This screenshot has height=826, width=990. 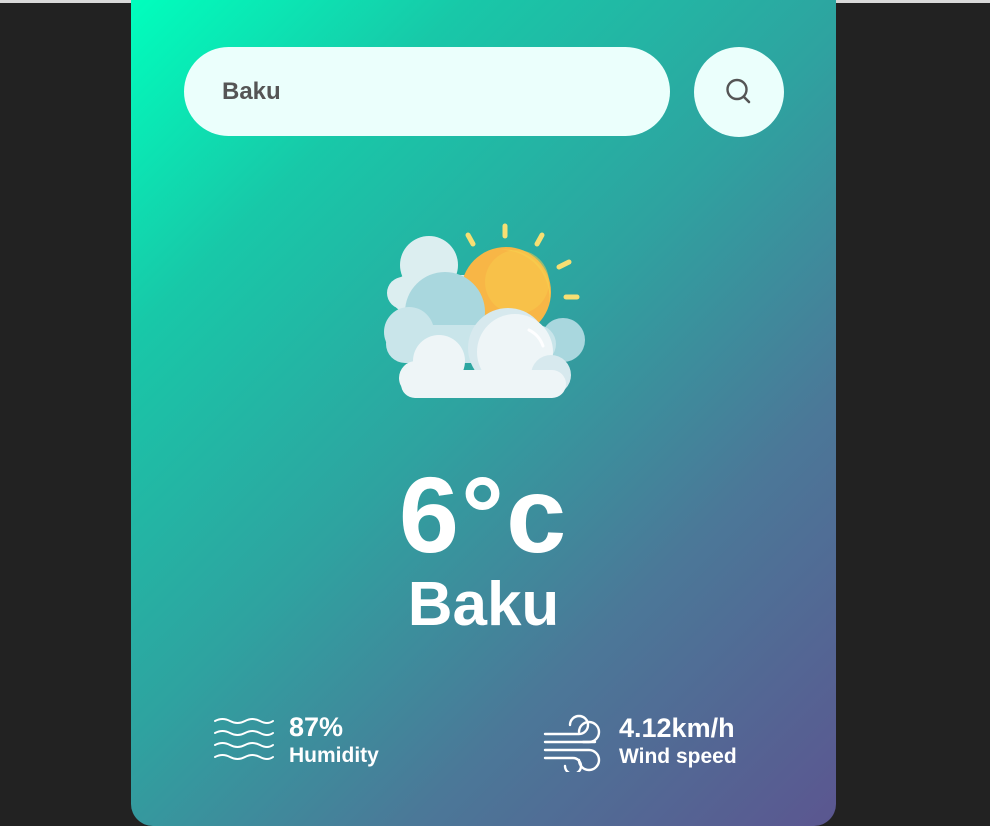 I want to click on partly-cloudy-icon, so click(x=484, y=310).